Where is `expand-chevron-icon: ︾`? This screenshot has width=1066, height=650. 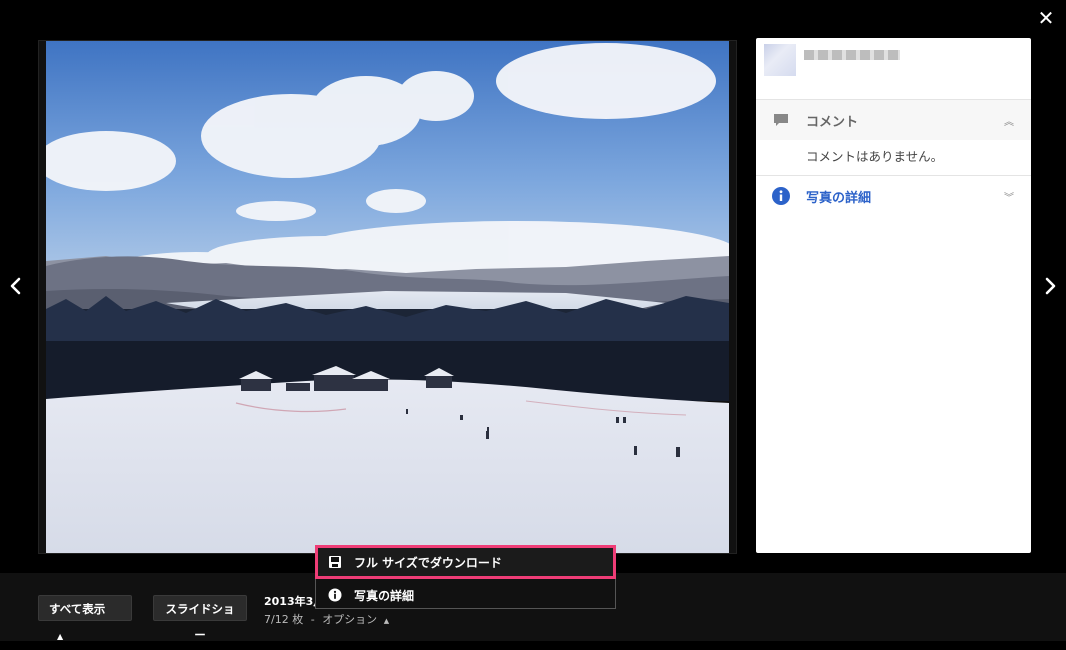
expand-chevron-icon: ︾ is located at coordinates (1009, 196).